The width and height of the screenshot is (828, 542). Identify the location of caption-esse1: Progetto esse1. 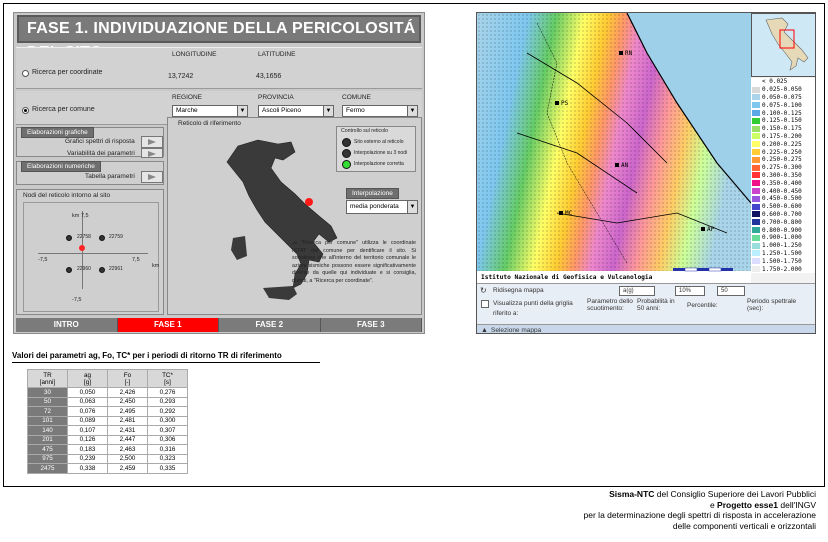
(747, 504).